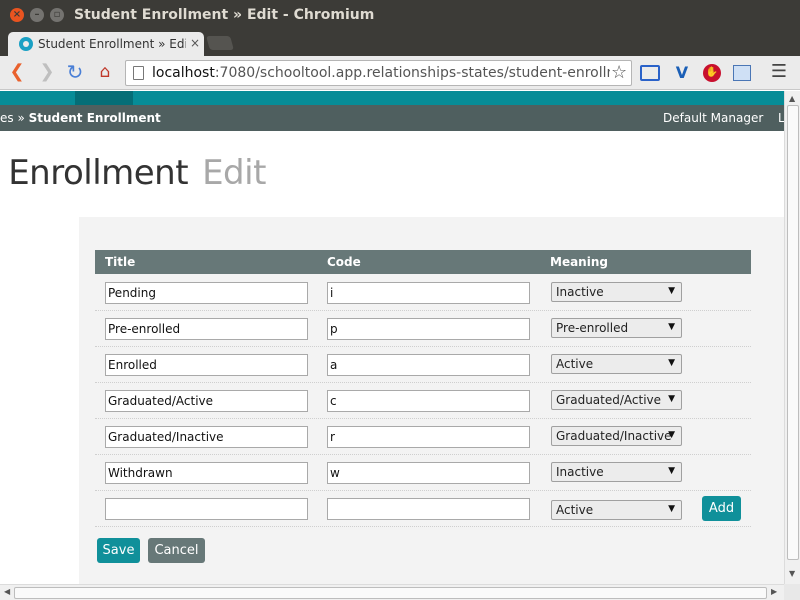  I want to click on meaning-select: Graduated/Inactive ▼, so click(616, 436).